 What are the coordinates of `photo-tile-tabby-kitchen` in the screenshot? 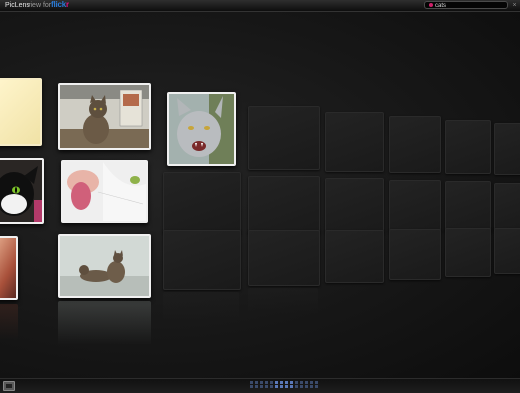 It's located at (104, 116).